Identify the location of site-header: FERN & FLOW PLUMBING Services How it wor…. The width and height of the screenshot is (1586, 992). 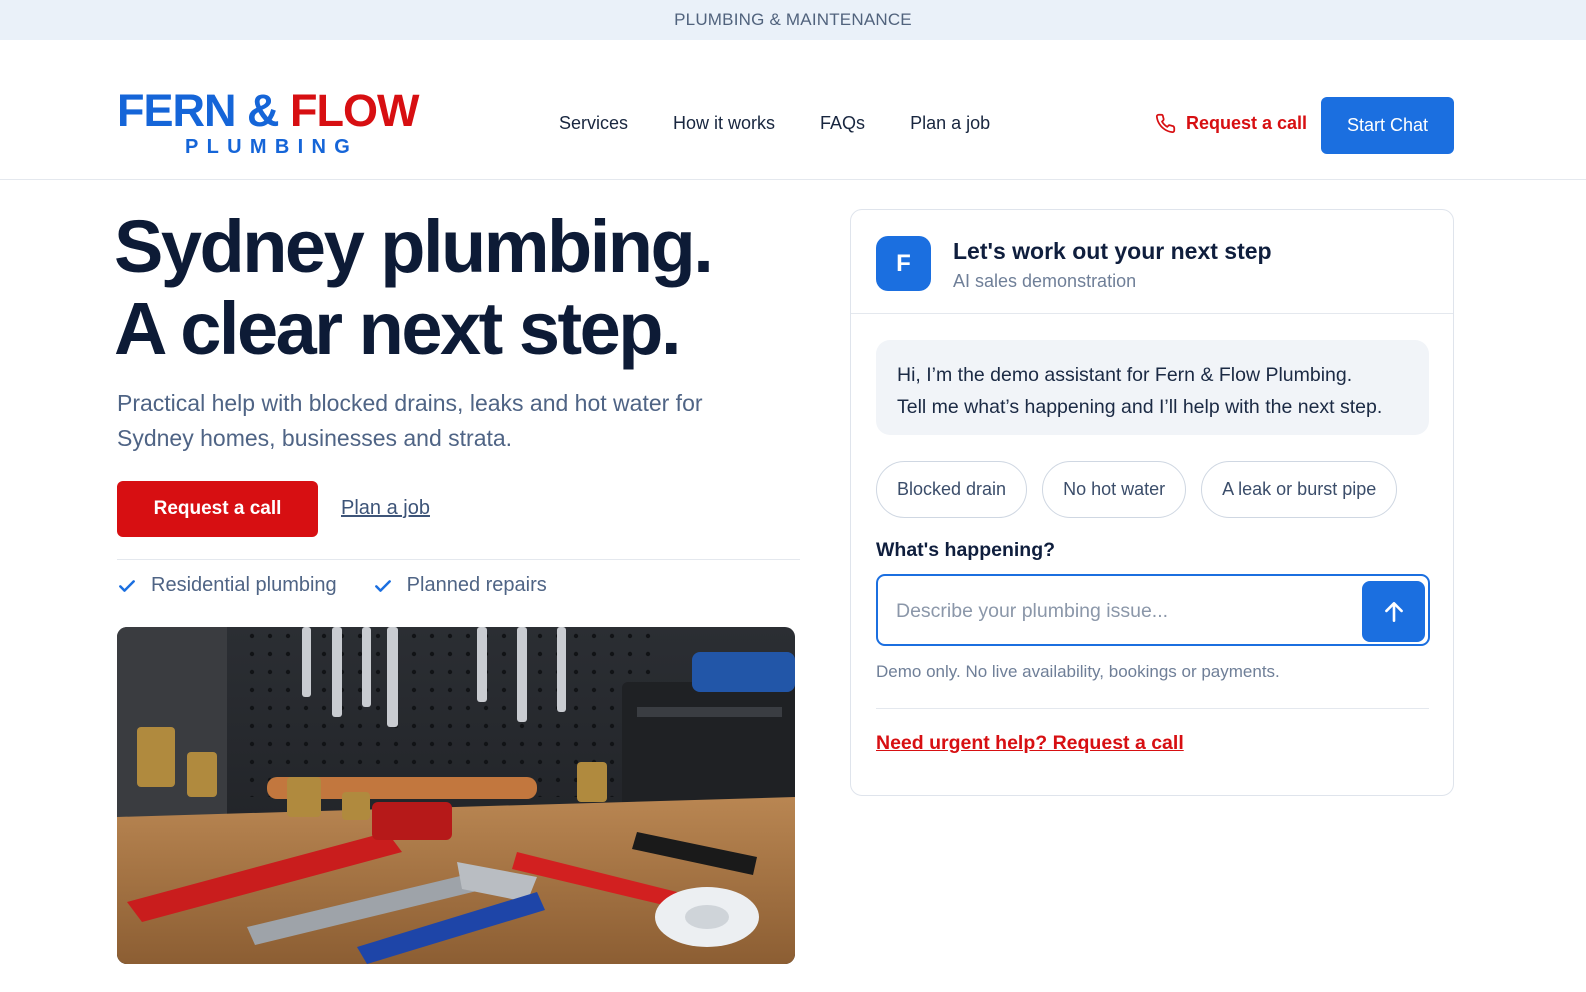
(793, 110).